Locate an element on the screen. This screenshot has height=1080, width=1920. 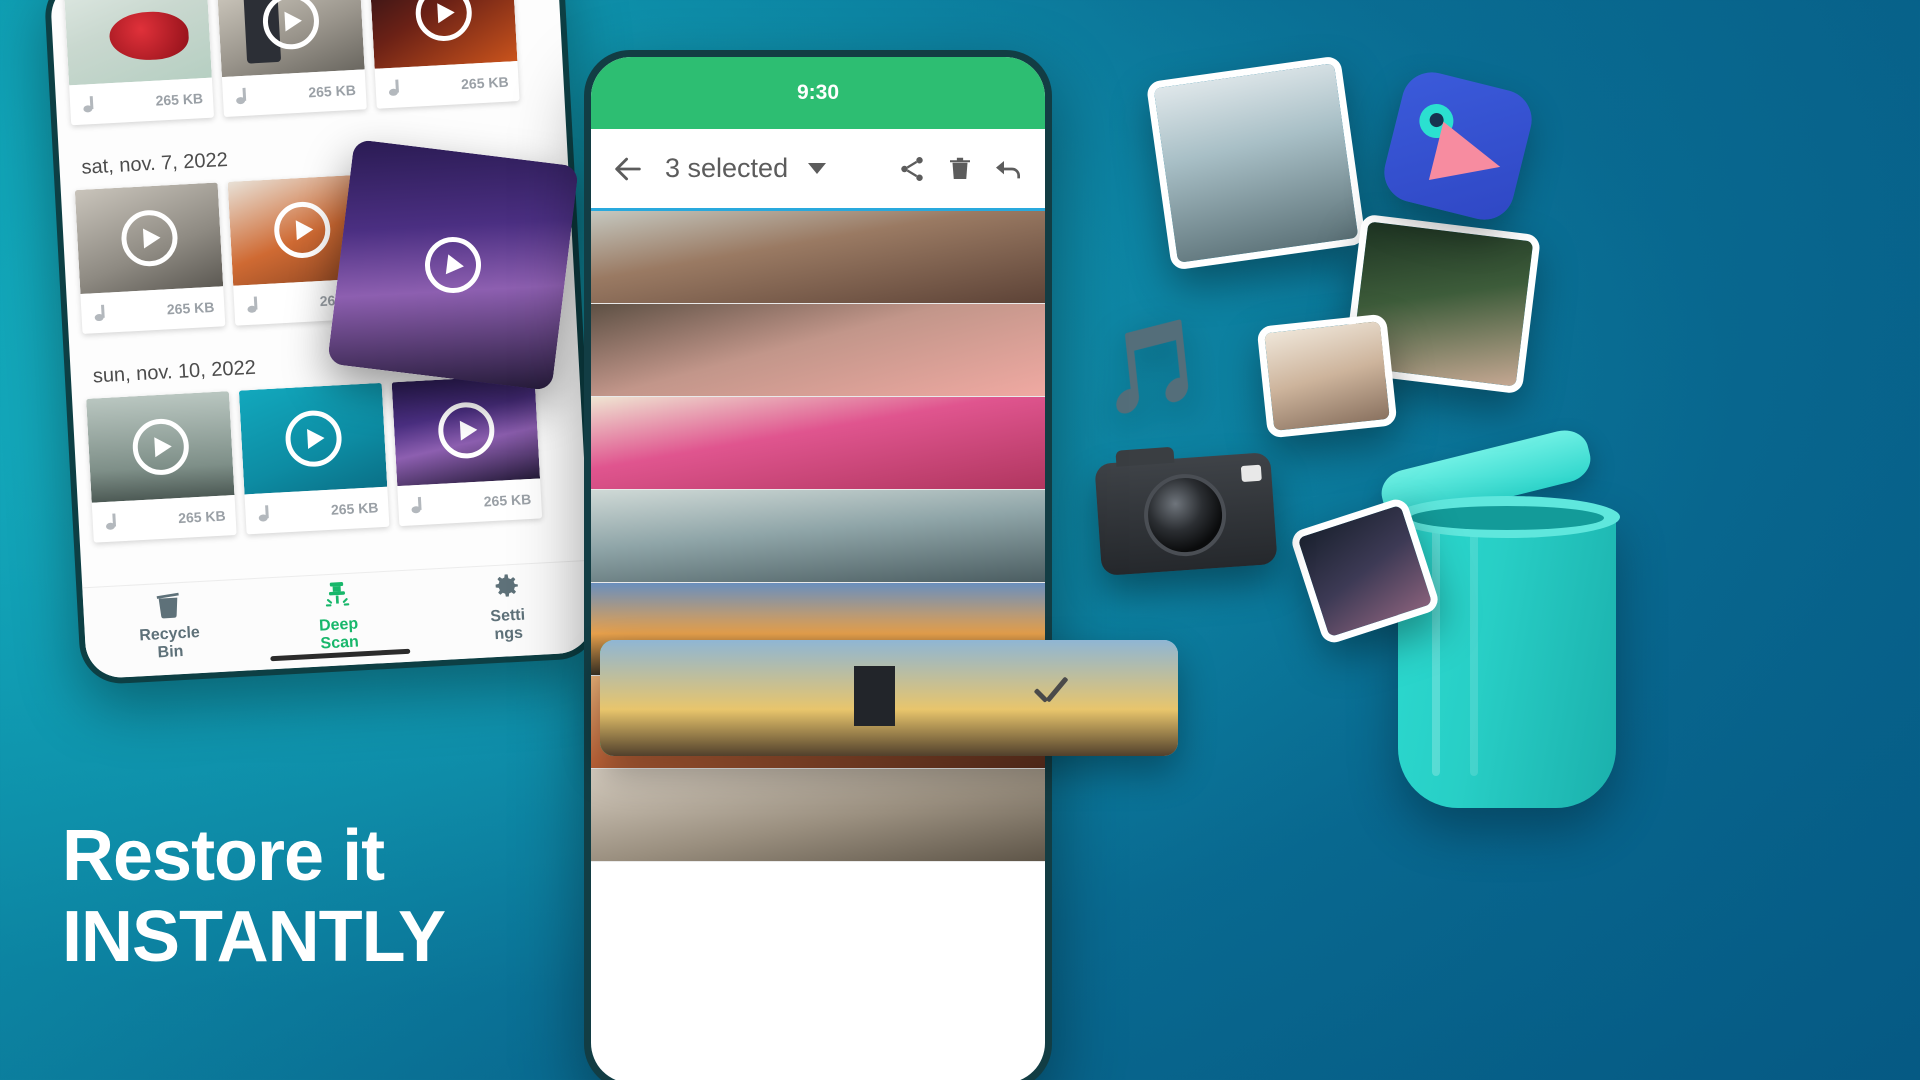
nav-item-settings: Setti ngs is located at coordinates (507, 607).